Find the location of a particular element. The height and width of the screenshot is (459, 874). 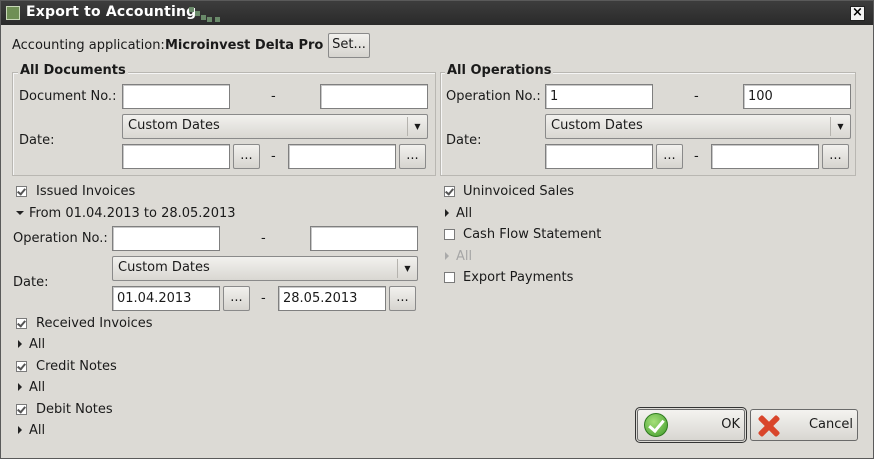

operation-no-to-input: 100 is located at coordinates (797, 96).